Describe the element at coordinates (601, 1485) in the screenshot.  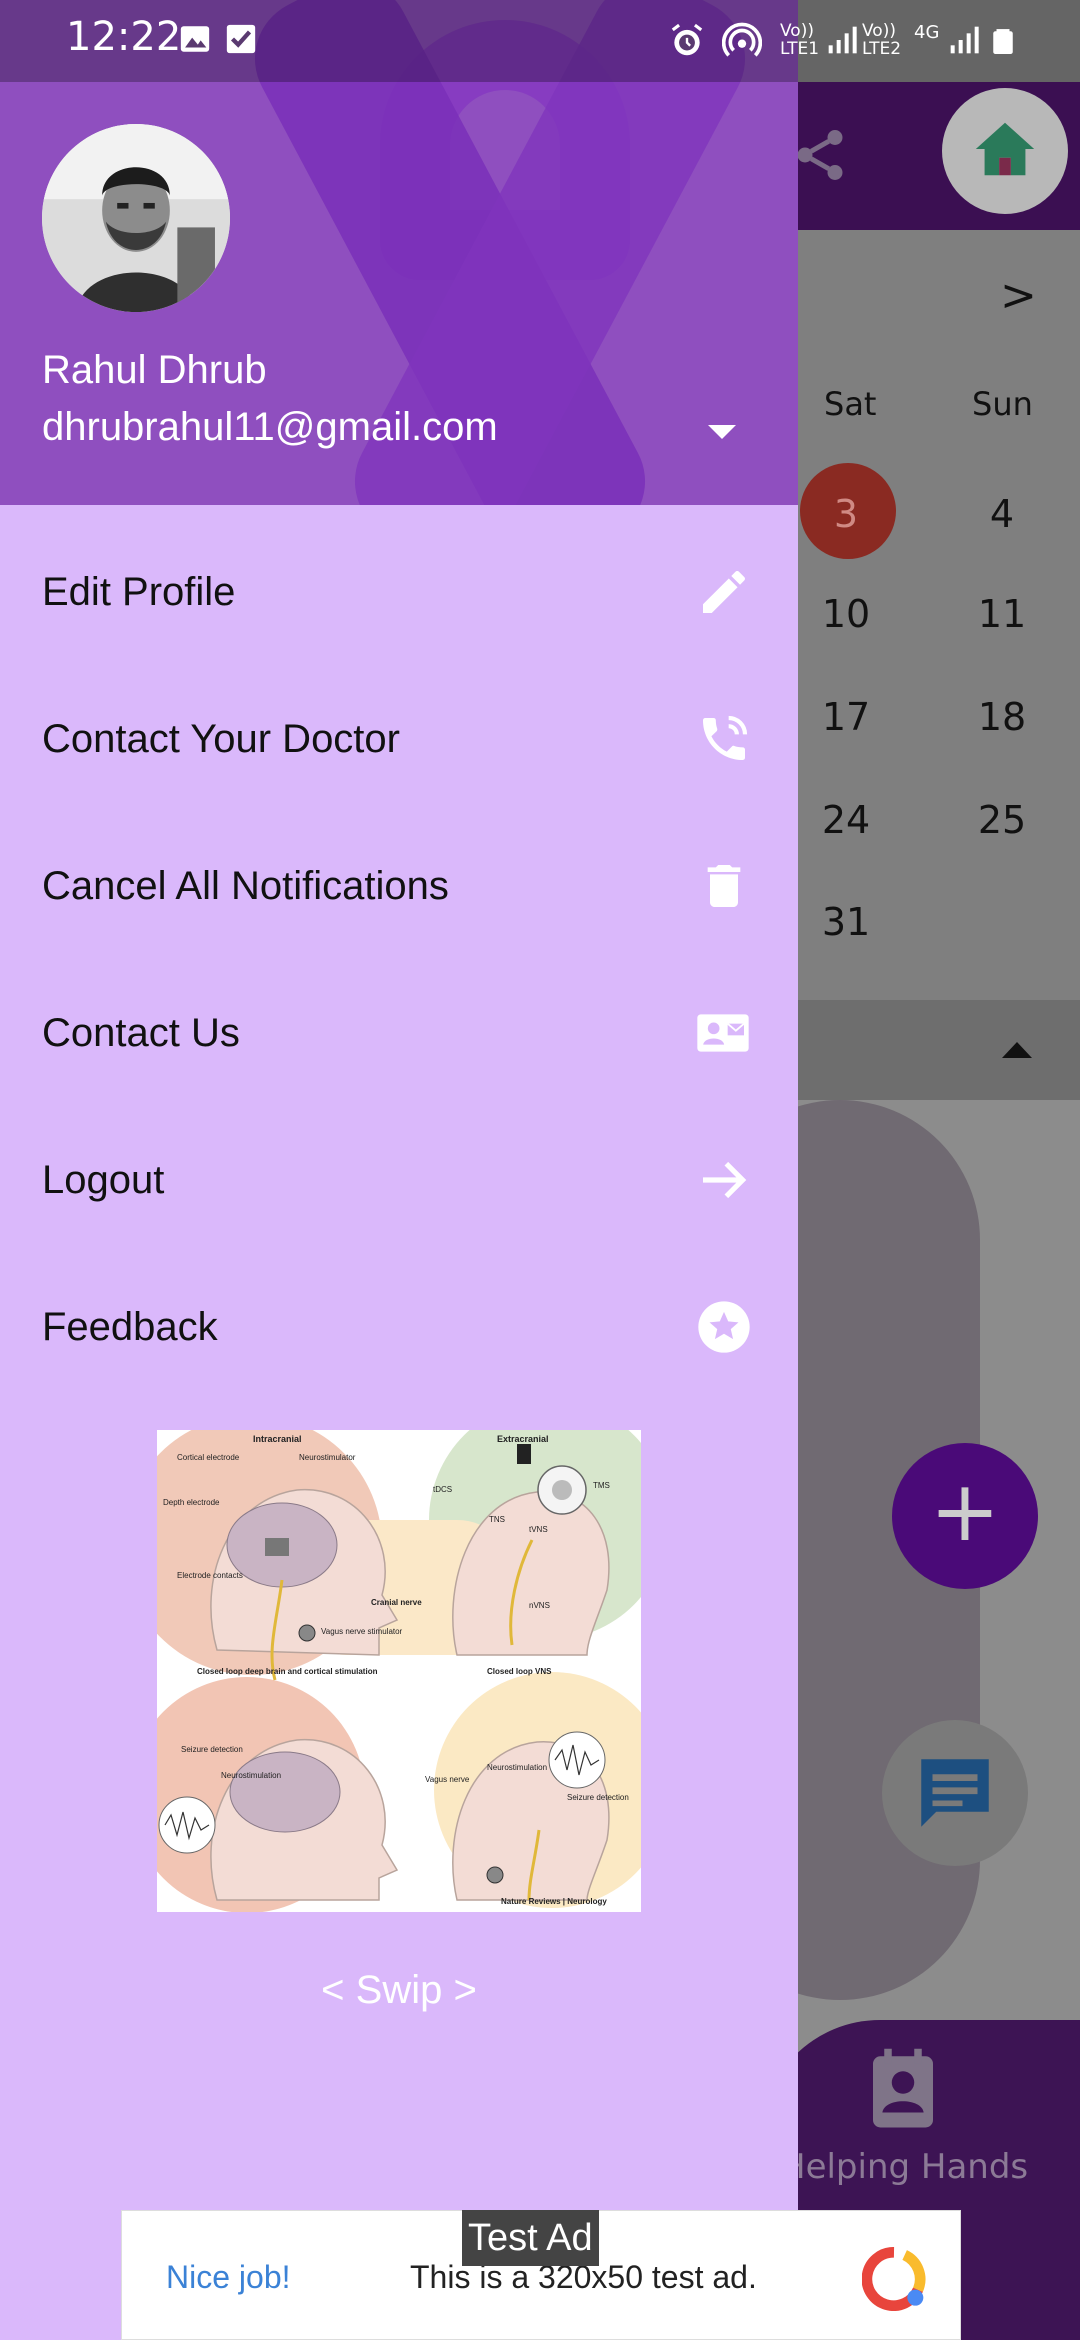
I see `figure-label-tms: TMS` at that location.